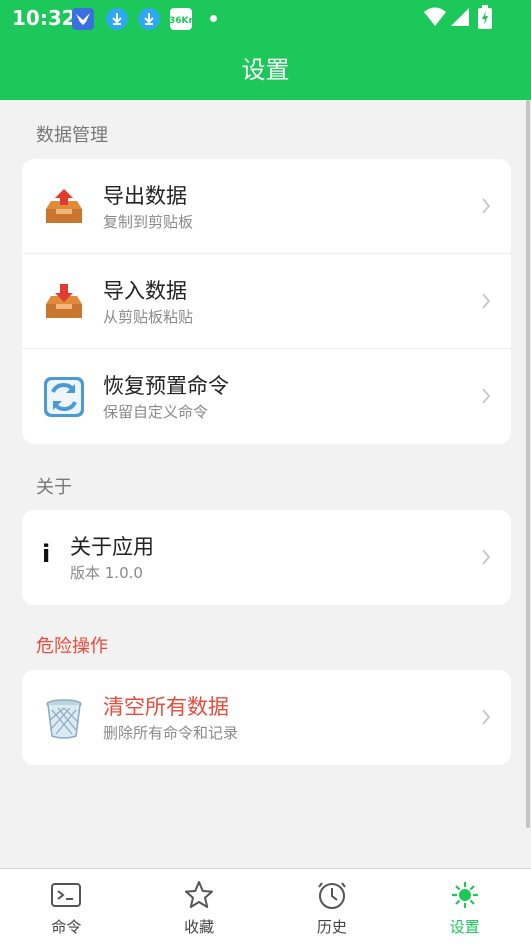  I want to click on restore-commands-subtitle: 保留自定义命令, so click(156, 412).